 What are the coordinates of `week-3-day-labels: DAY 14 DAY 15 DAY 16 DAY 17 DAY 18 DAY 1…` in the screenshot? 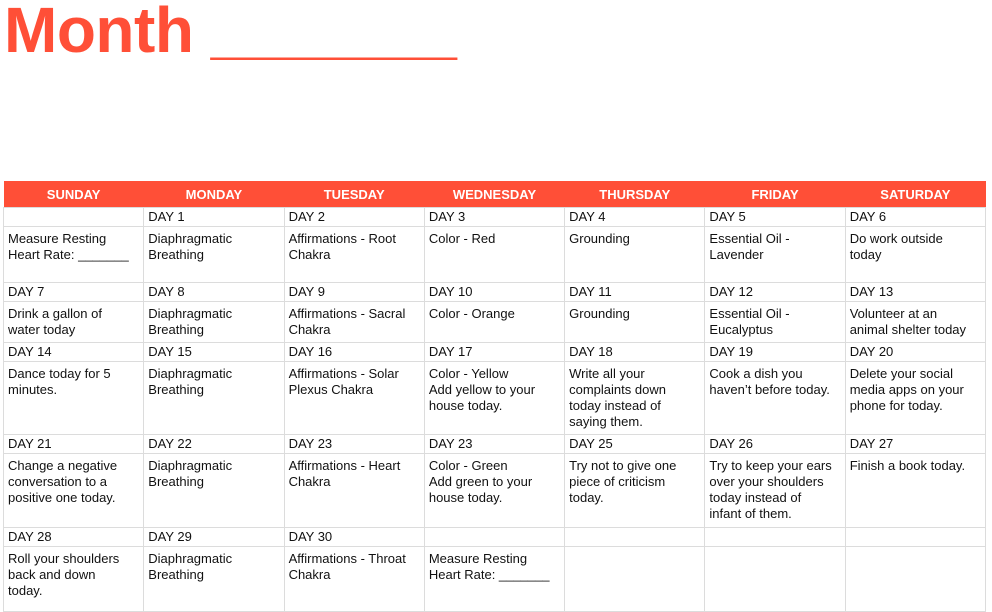 It's located at (494, 352).